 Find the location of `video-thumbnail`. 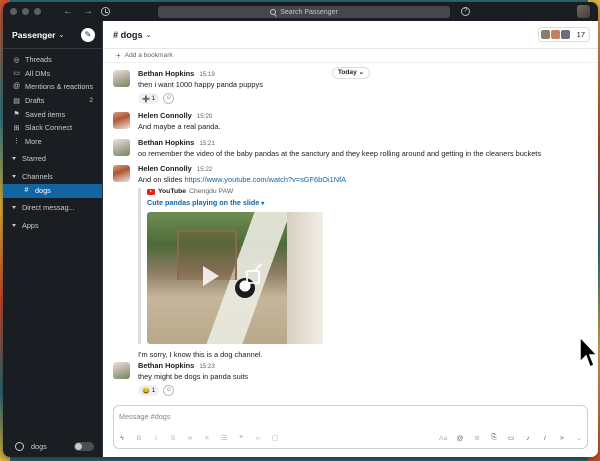

video-thumbnail is located at coordinates (235, 278).